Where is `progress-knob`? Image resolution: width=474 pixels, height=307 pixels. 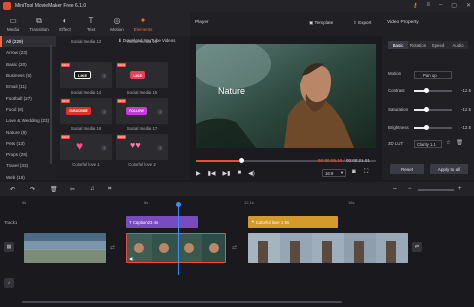 progress-knob is located at coordinates (241, 160).